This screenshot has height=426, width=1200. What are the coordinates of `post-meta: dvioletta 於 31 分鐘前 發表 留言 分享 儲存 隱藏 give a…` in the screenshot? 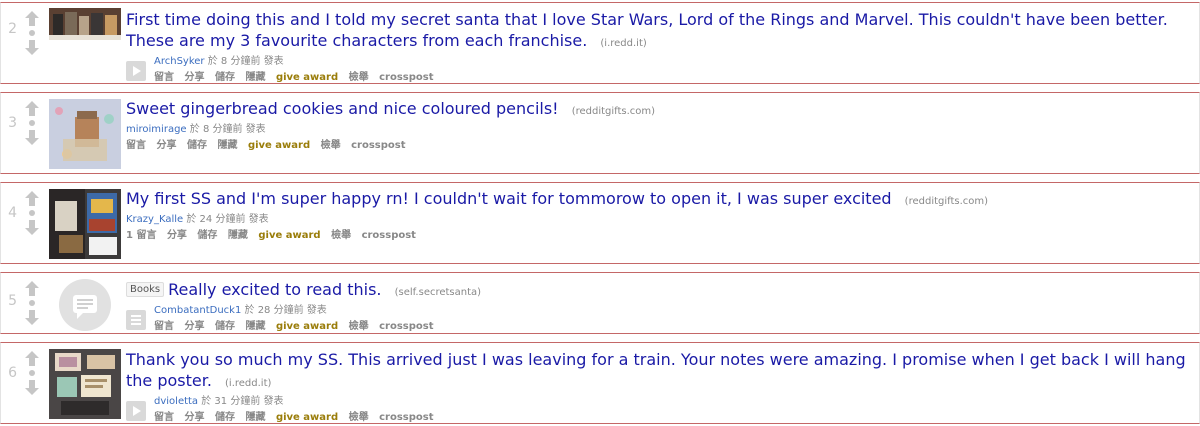 It's located at (658, 410).